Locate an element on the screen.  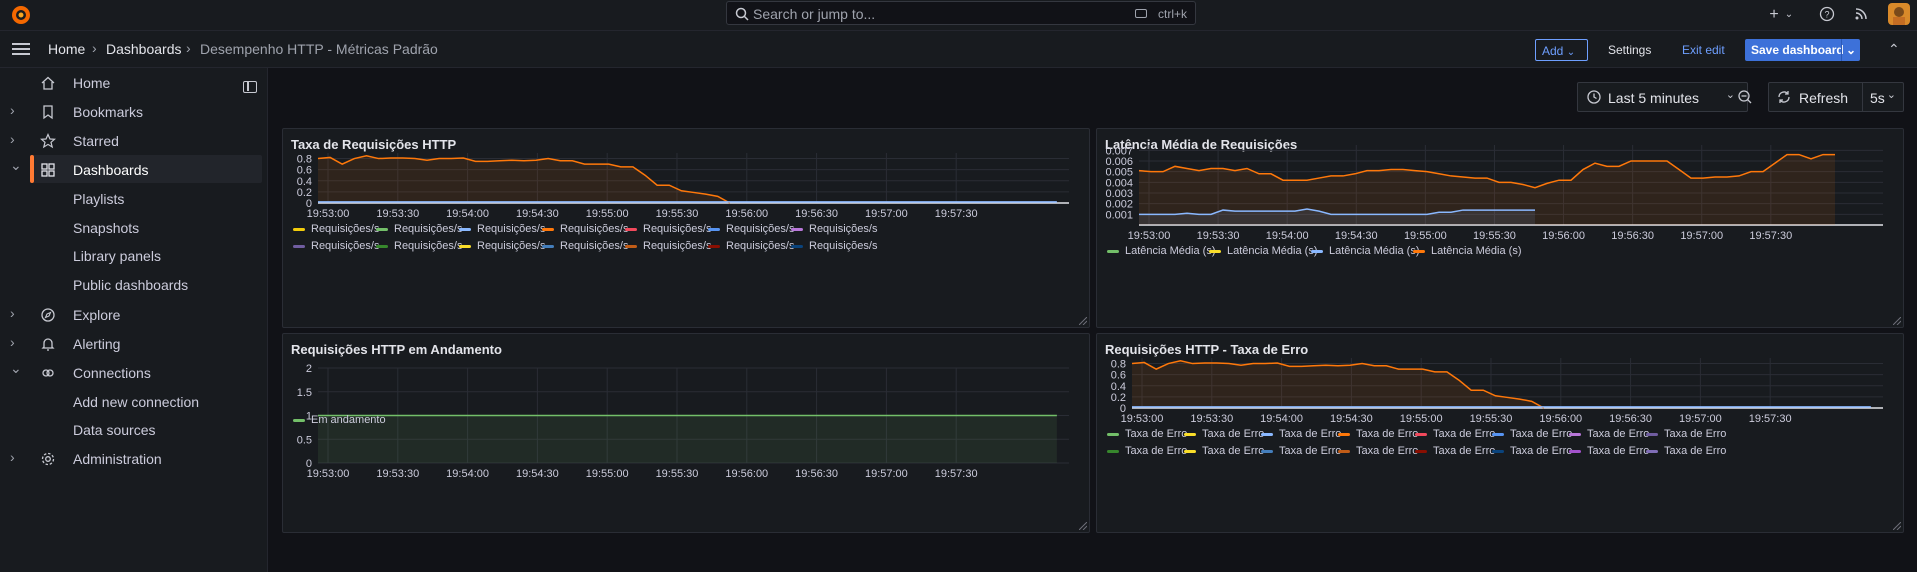
legend-label: Taxa de Erro is located at coordinates (1310, 451).